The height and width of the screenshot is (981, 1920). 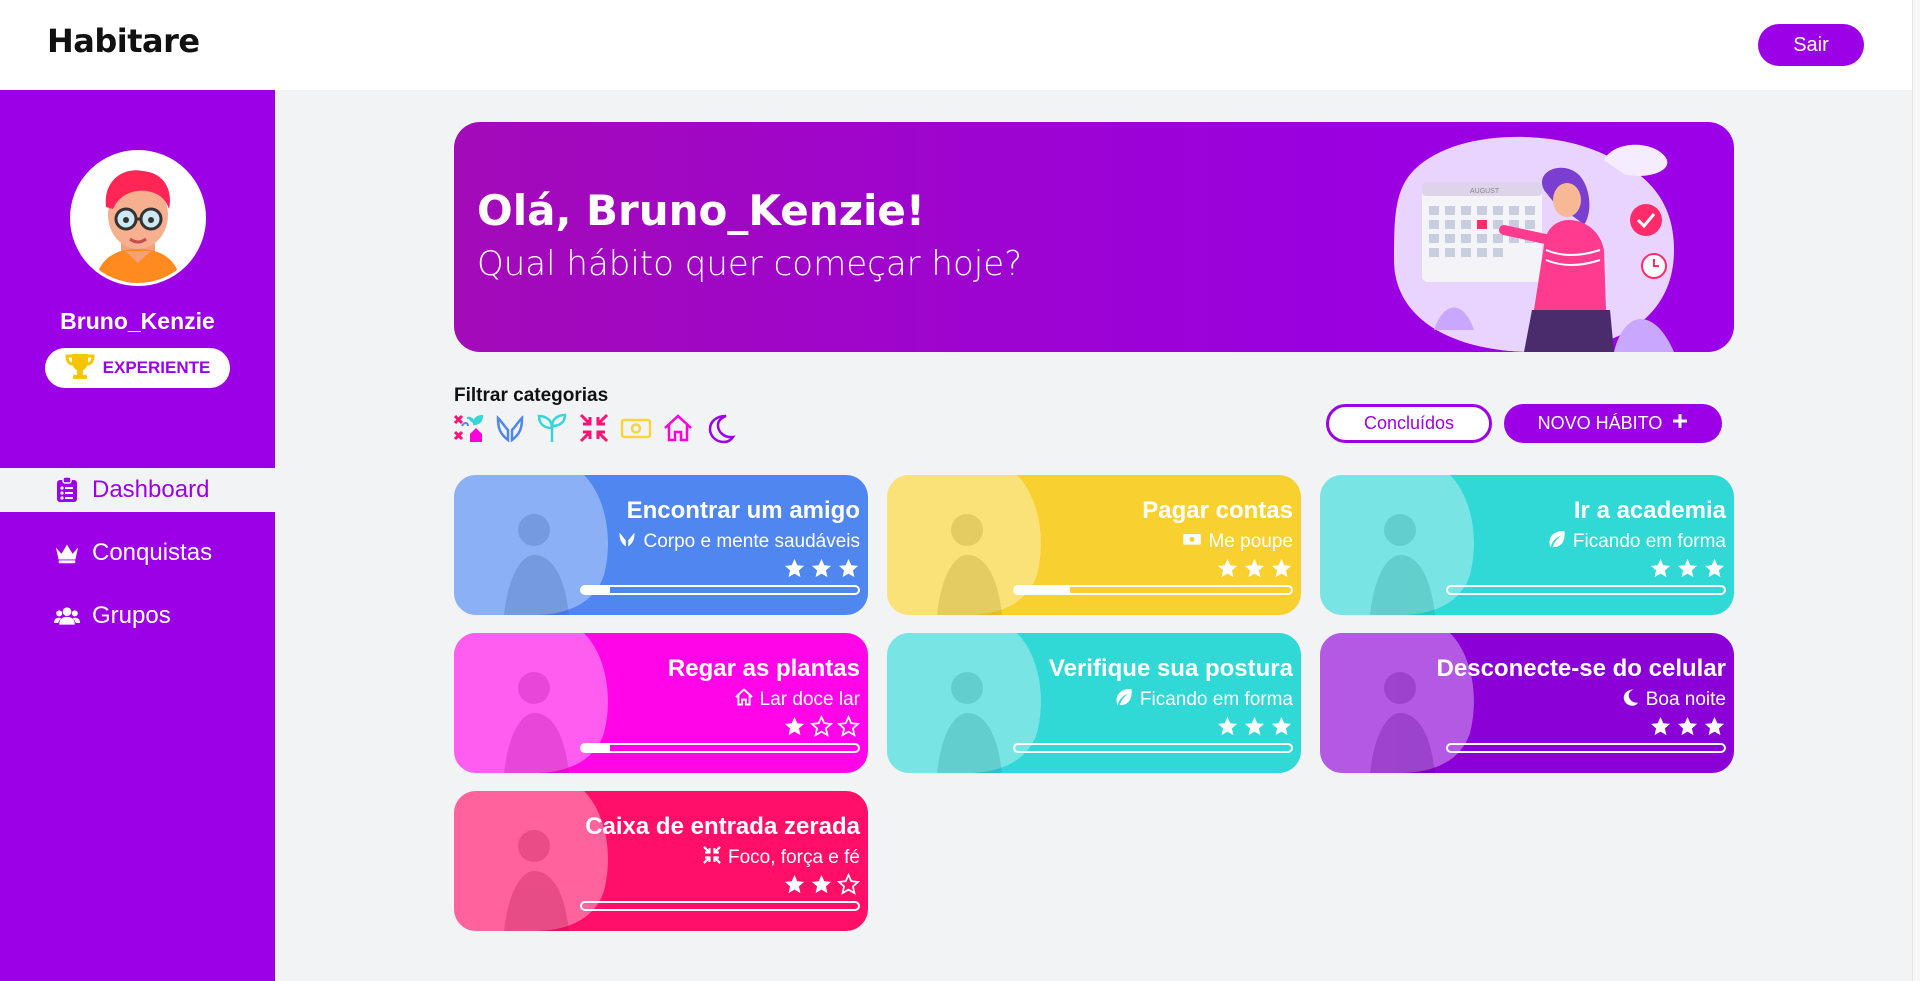 What do you see at coordinates (701, 210) in the screenshot?
I see `banner-greeting: Olá, Bruno_Kenzie!` at bounding box center [701, 210].